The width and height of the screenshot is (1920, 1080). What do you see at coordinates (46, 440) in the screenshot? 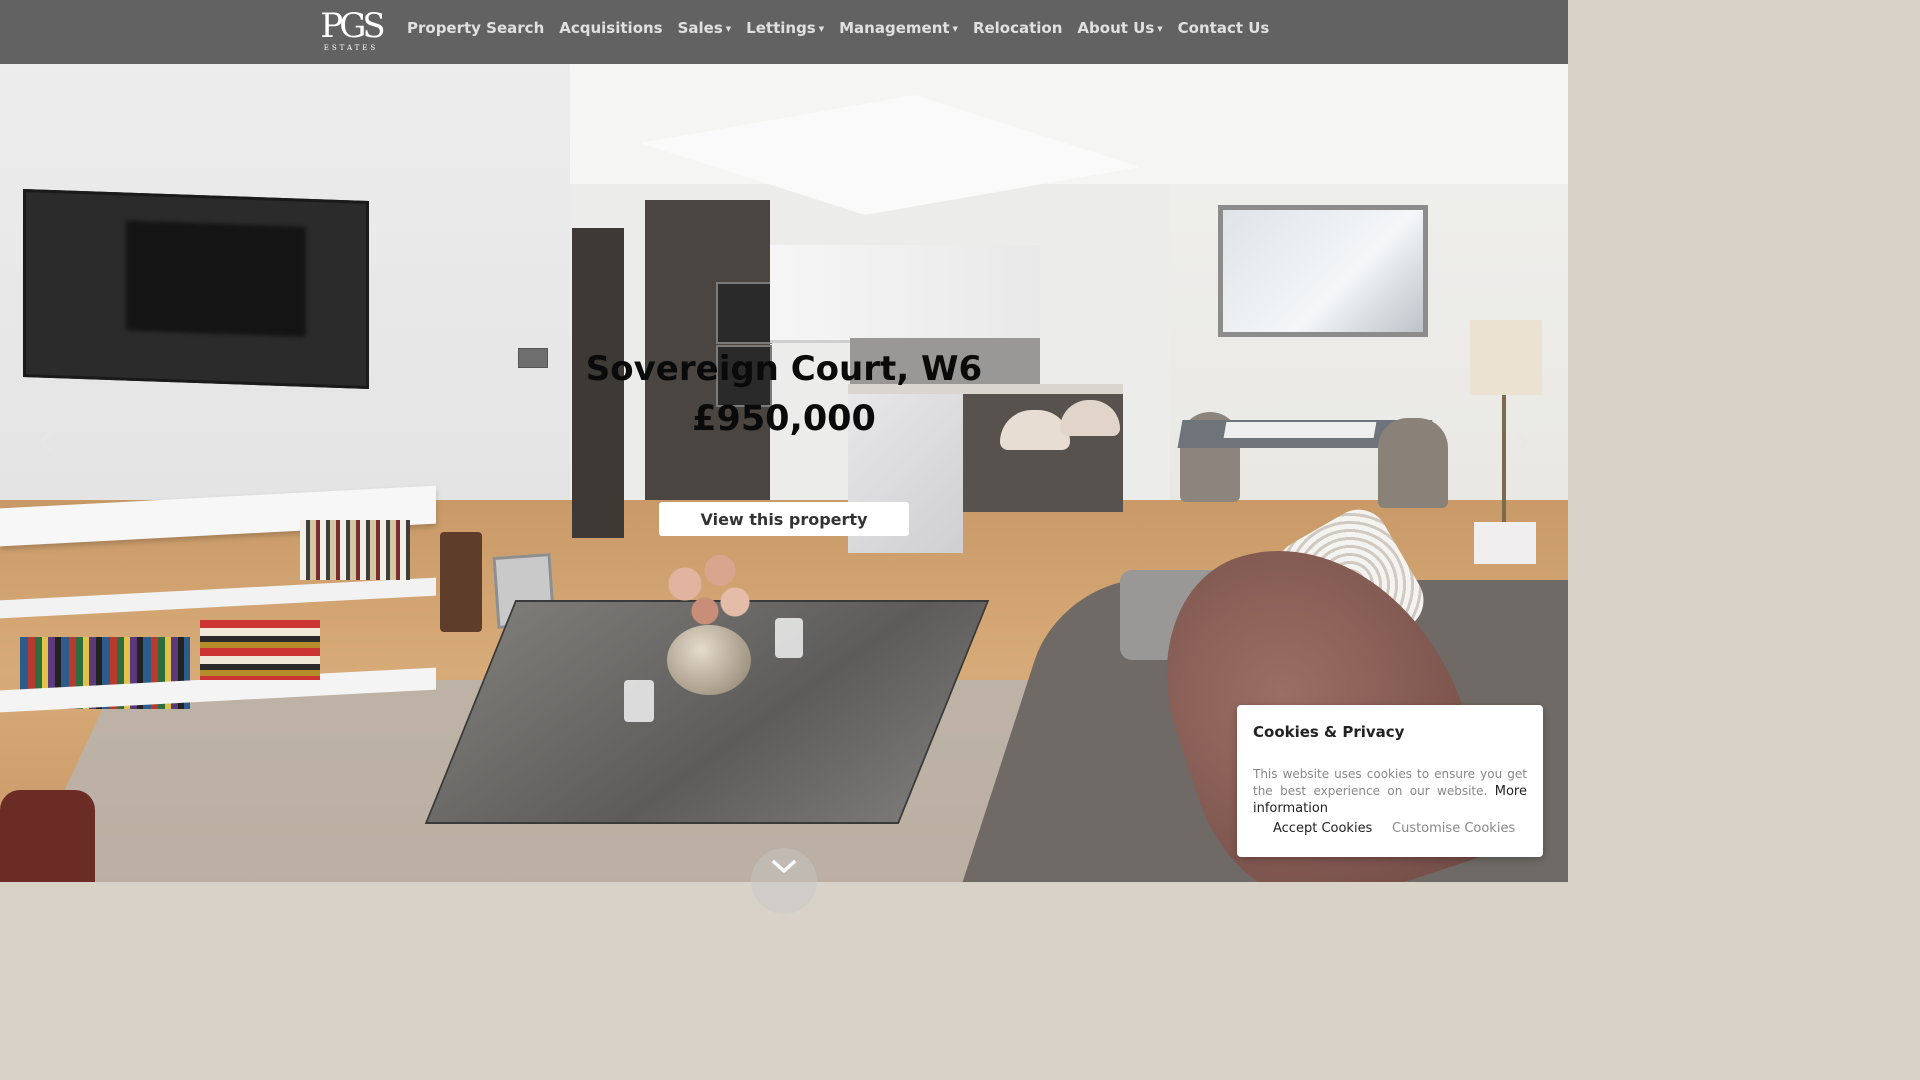
I see `chevron-left-icon: ‹` at bounding box center [46, 440].